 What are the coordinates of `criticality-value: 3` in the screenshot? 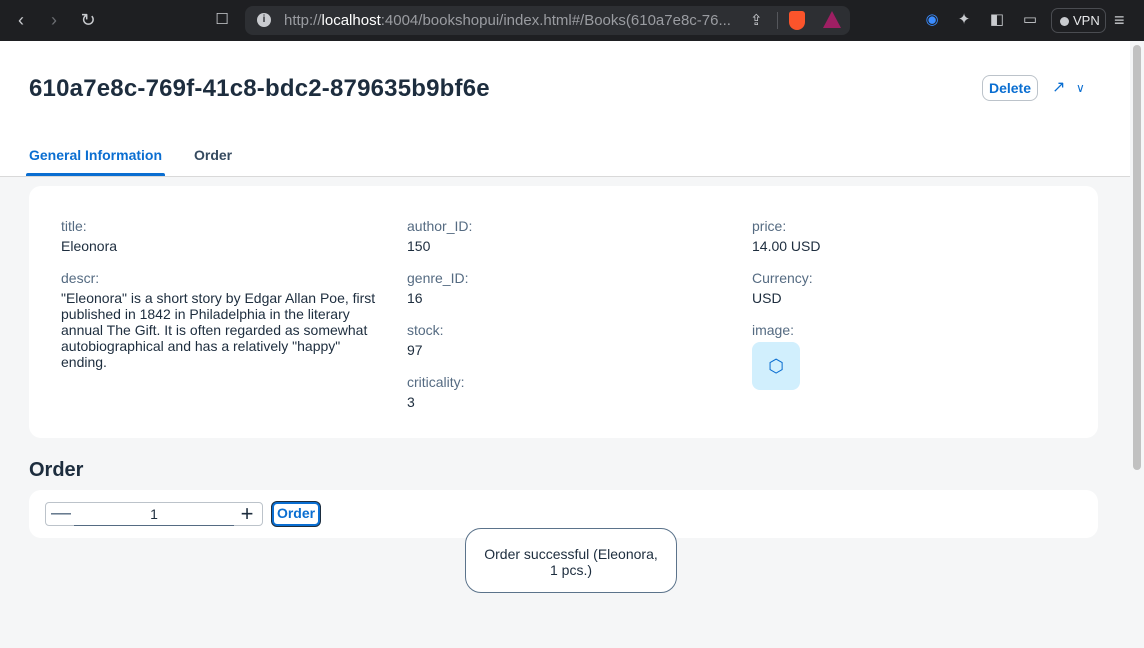 It's located at (411, 402).